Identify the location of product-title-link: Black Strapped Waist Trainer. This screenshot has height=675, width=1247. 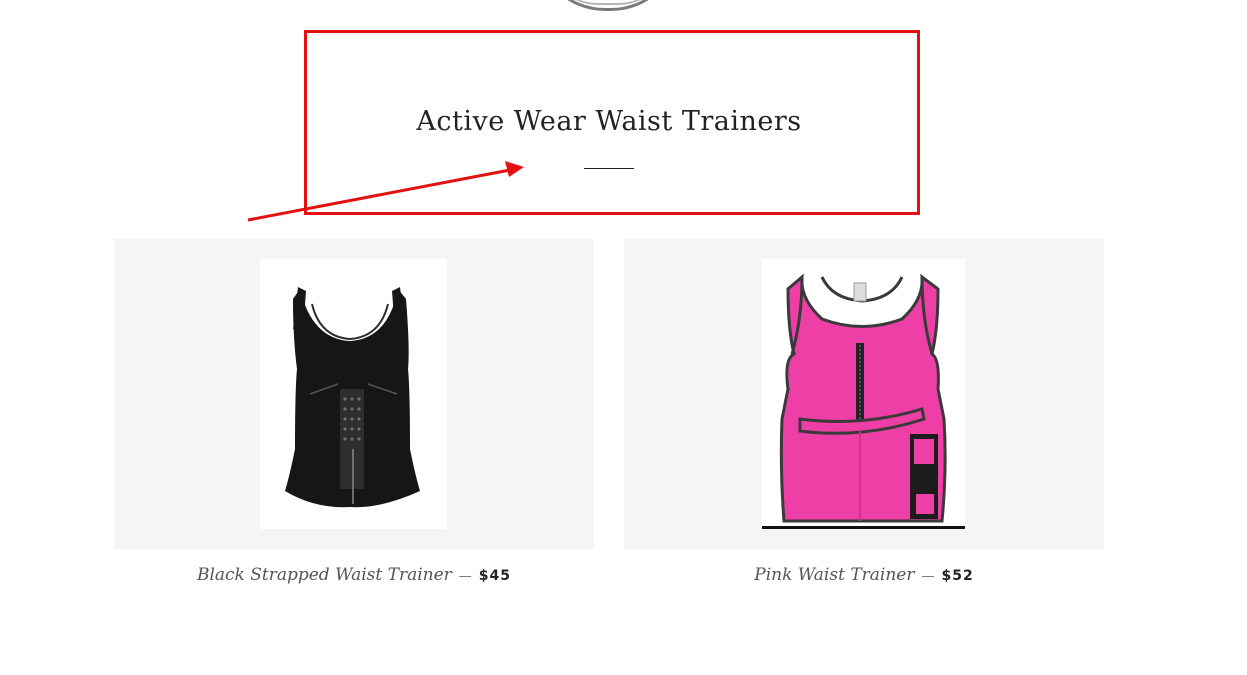
(324, 575).